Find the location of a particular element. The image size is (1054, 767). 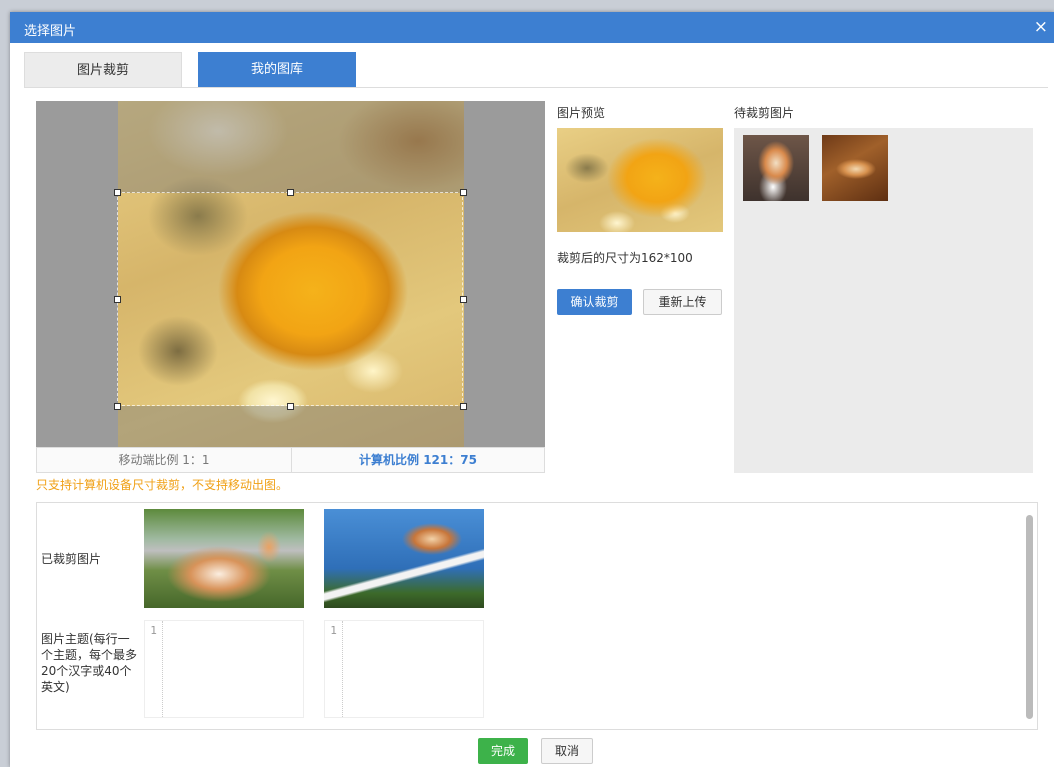

preview-label: 图片预览 is located at coordinates (581, 113).